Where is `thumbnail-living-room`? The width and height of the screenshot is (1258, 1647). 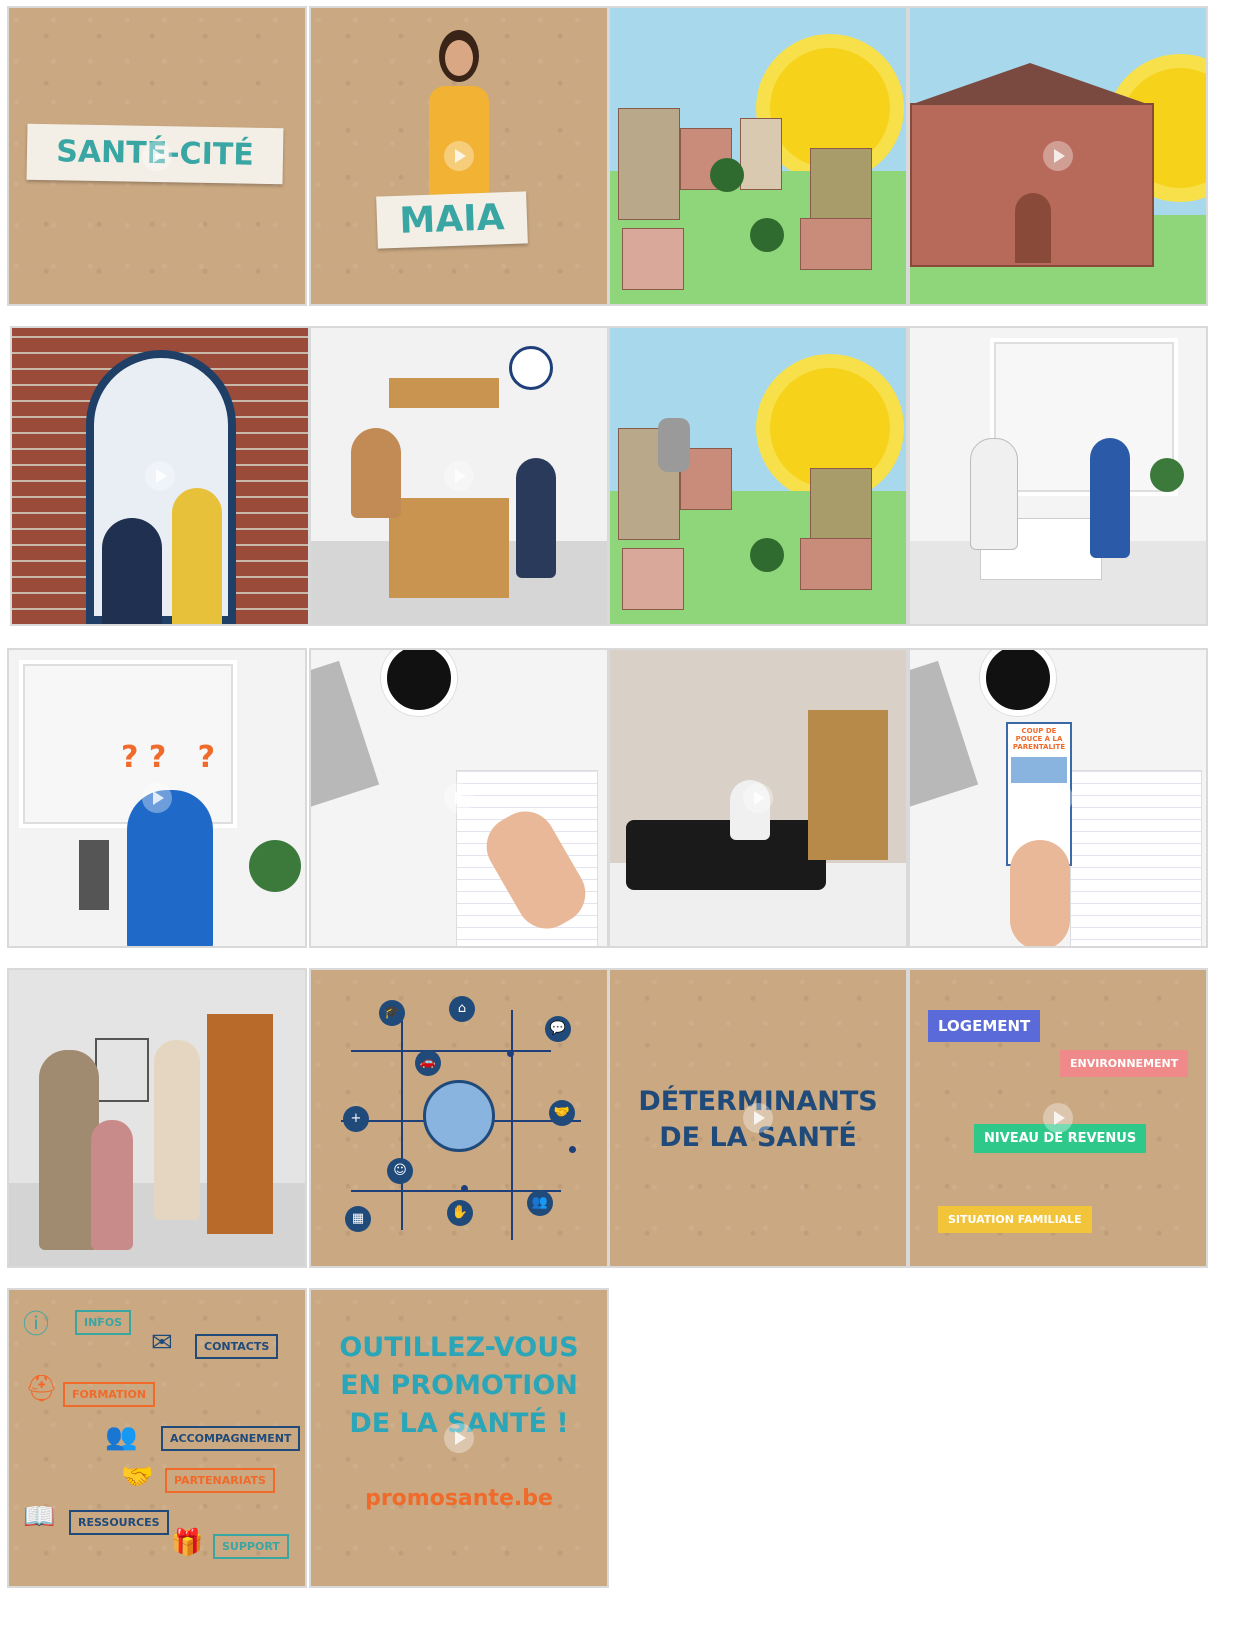 thumbnail-living-room is located at coordinates (758, 798).